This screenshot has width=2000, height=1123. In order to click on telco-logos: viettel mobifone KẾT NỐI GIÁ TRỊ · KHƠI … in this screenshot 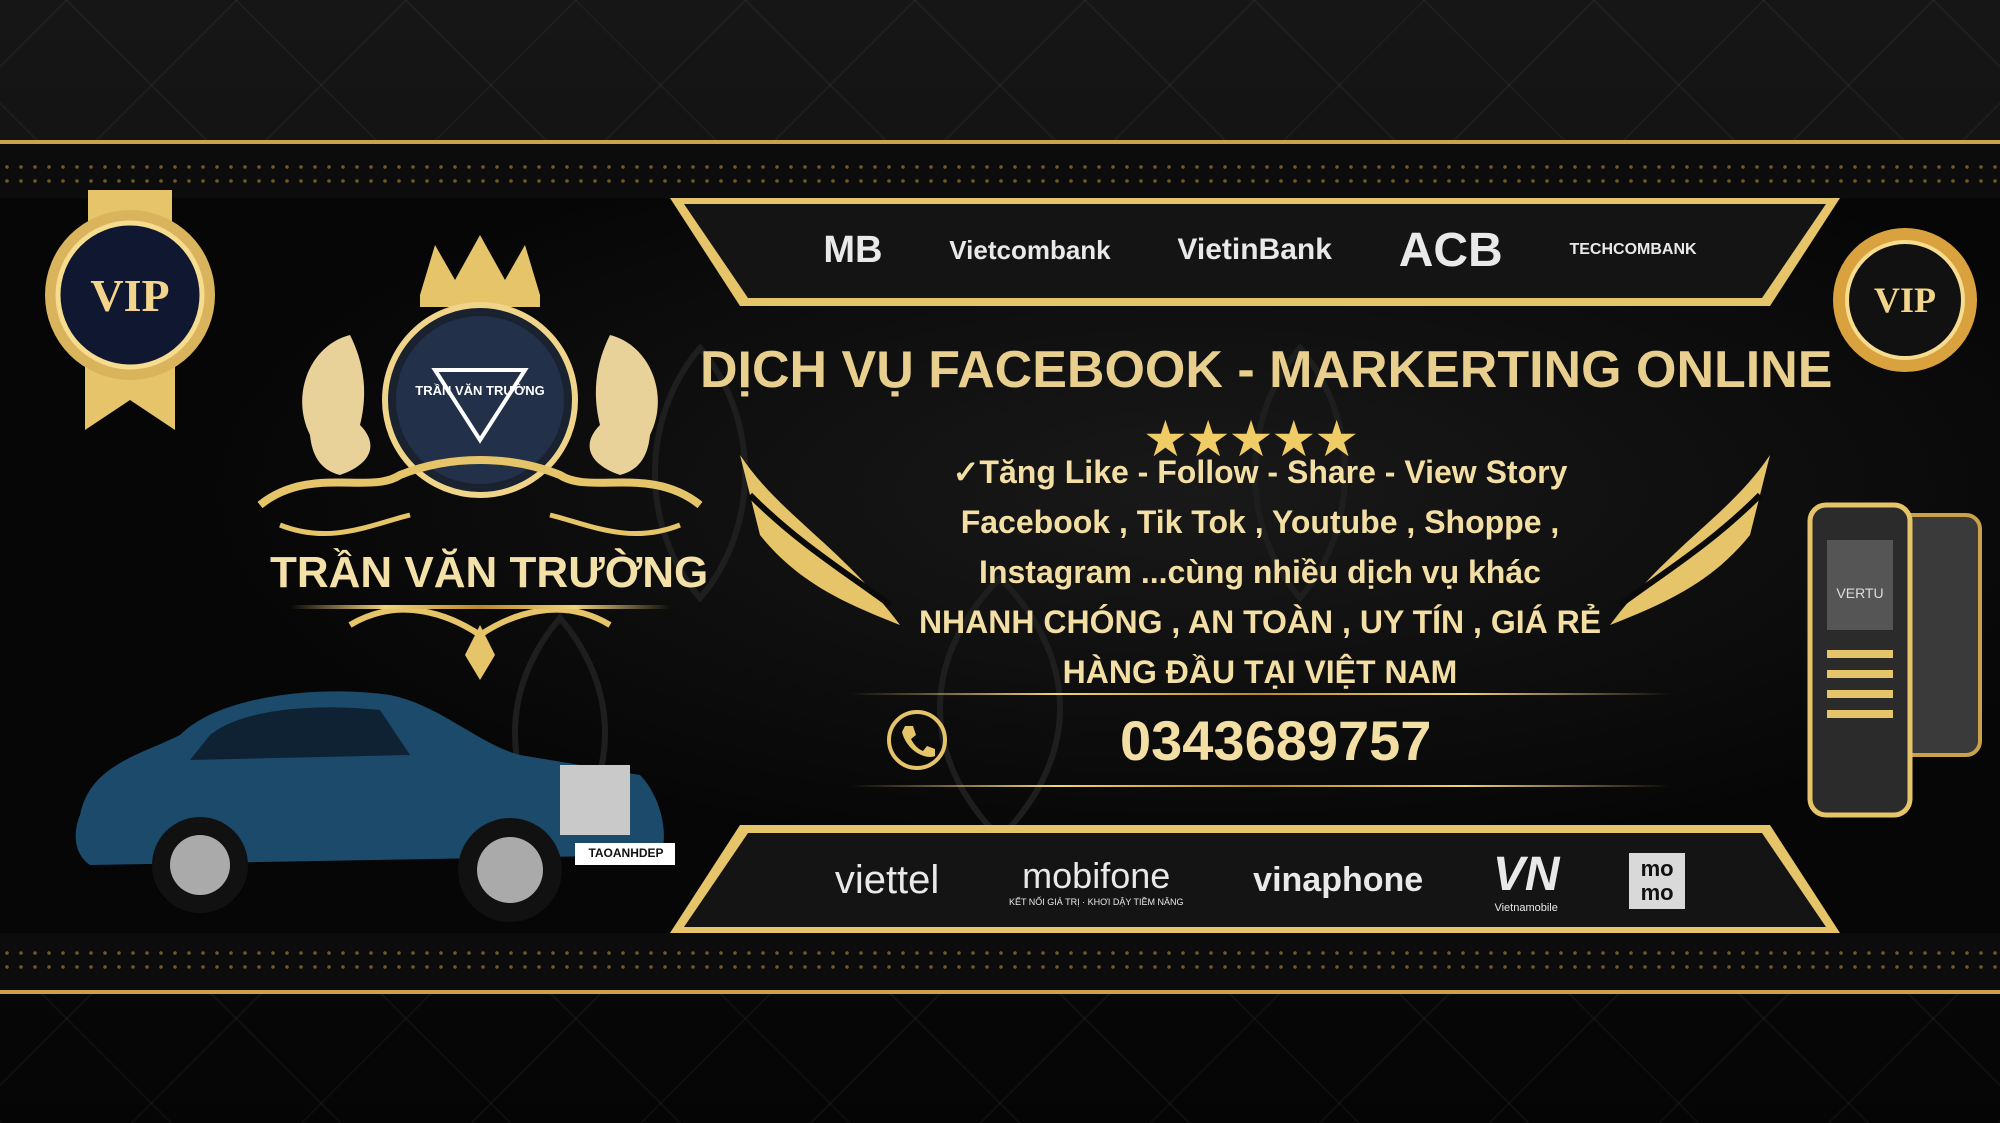, I will do `click(1260, 880)`.